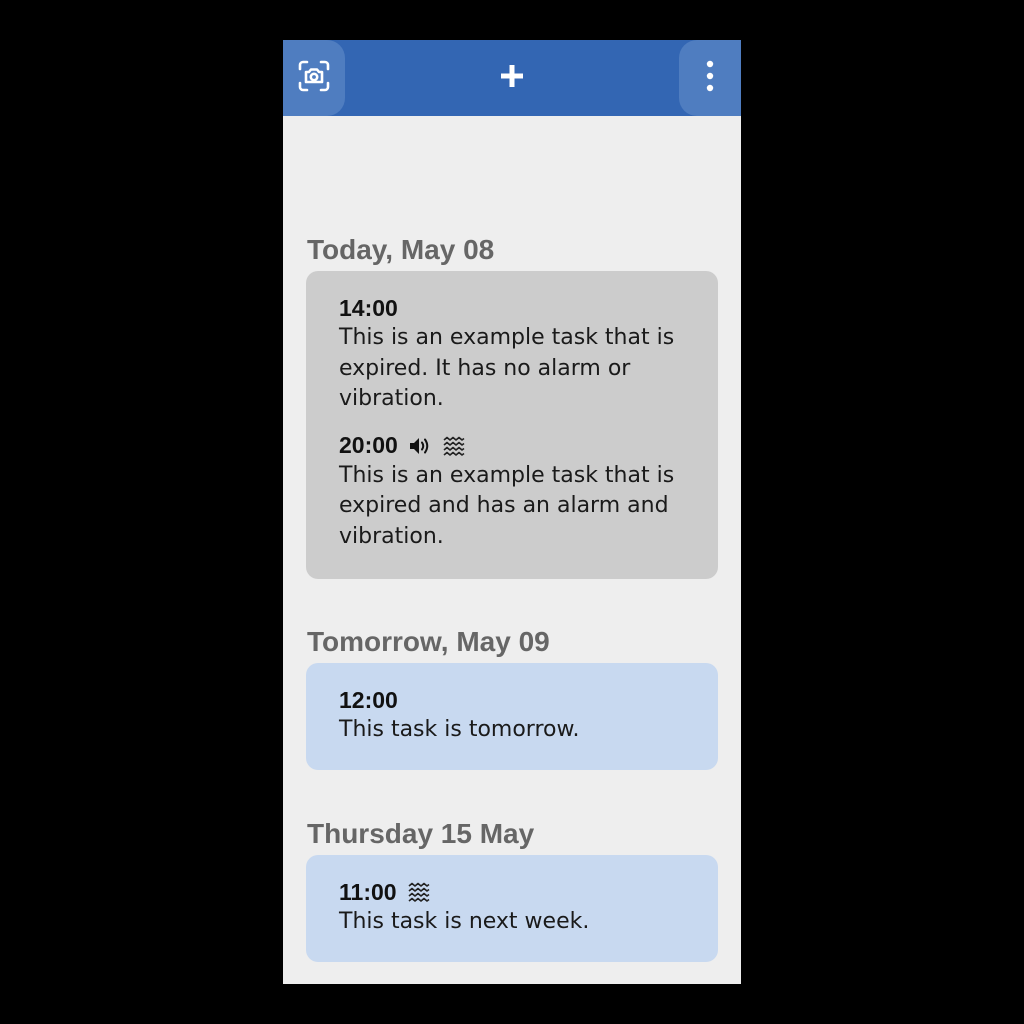 This screenshot has width=1024, height=1024. What do you see at coordinates (459, 729) in the screenshot?
I see `task-description: This task is tomorrow.` at bounding box center [459, 729].